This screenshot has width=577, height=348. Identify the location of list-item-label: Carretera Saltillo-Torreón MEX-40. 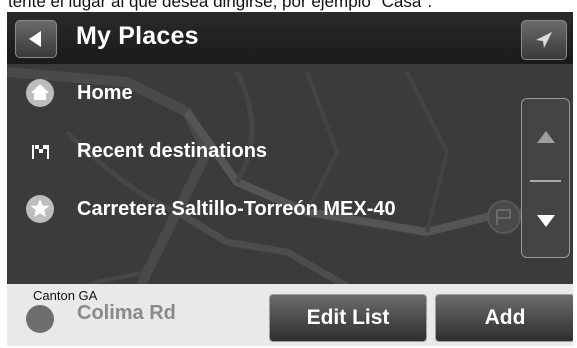
(236, 208).